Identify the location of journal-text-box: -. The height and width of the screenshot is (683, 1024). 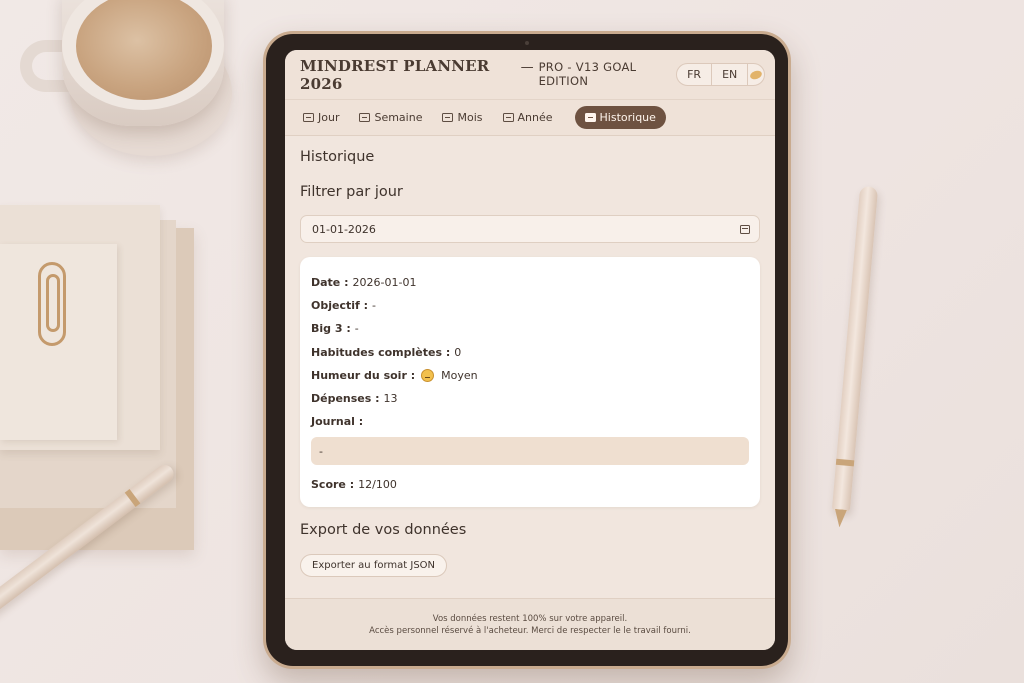
(530, 451).